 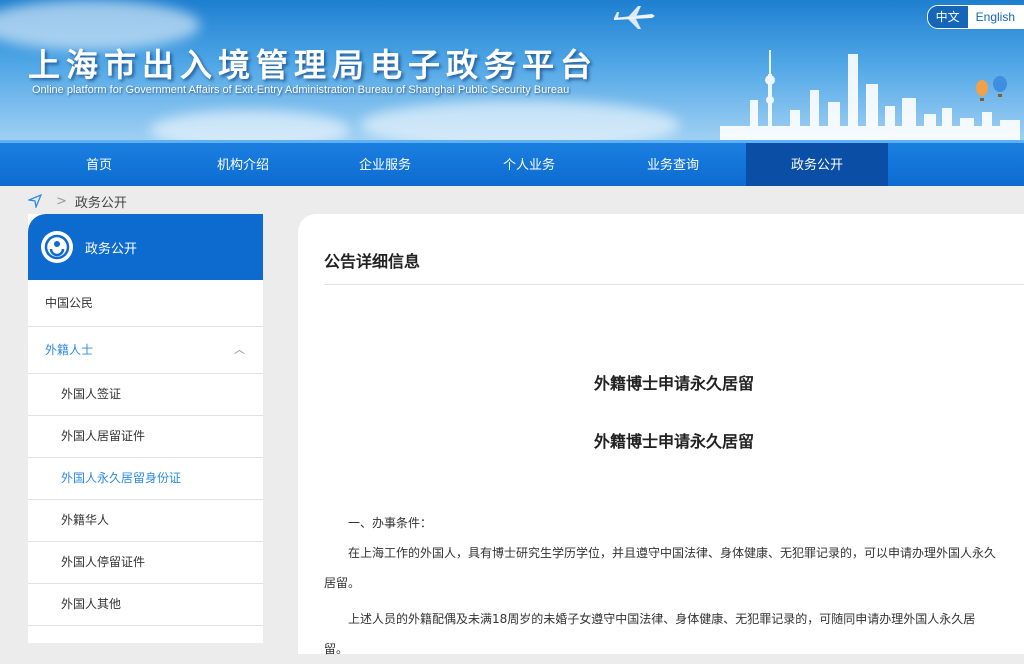 I want to click on sidebar-item-stay-permit: 外国人停留证件, so click(x=145, y=563).